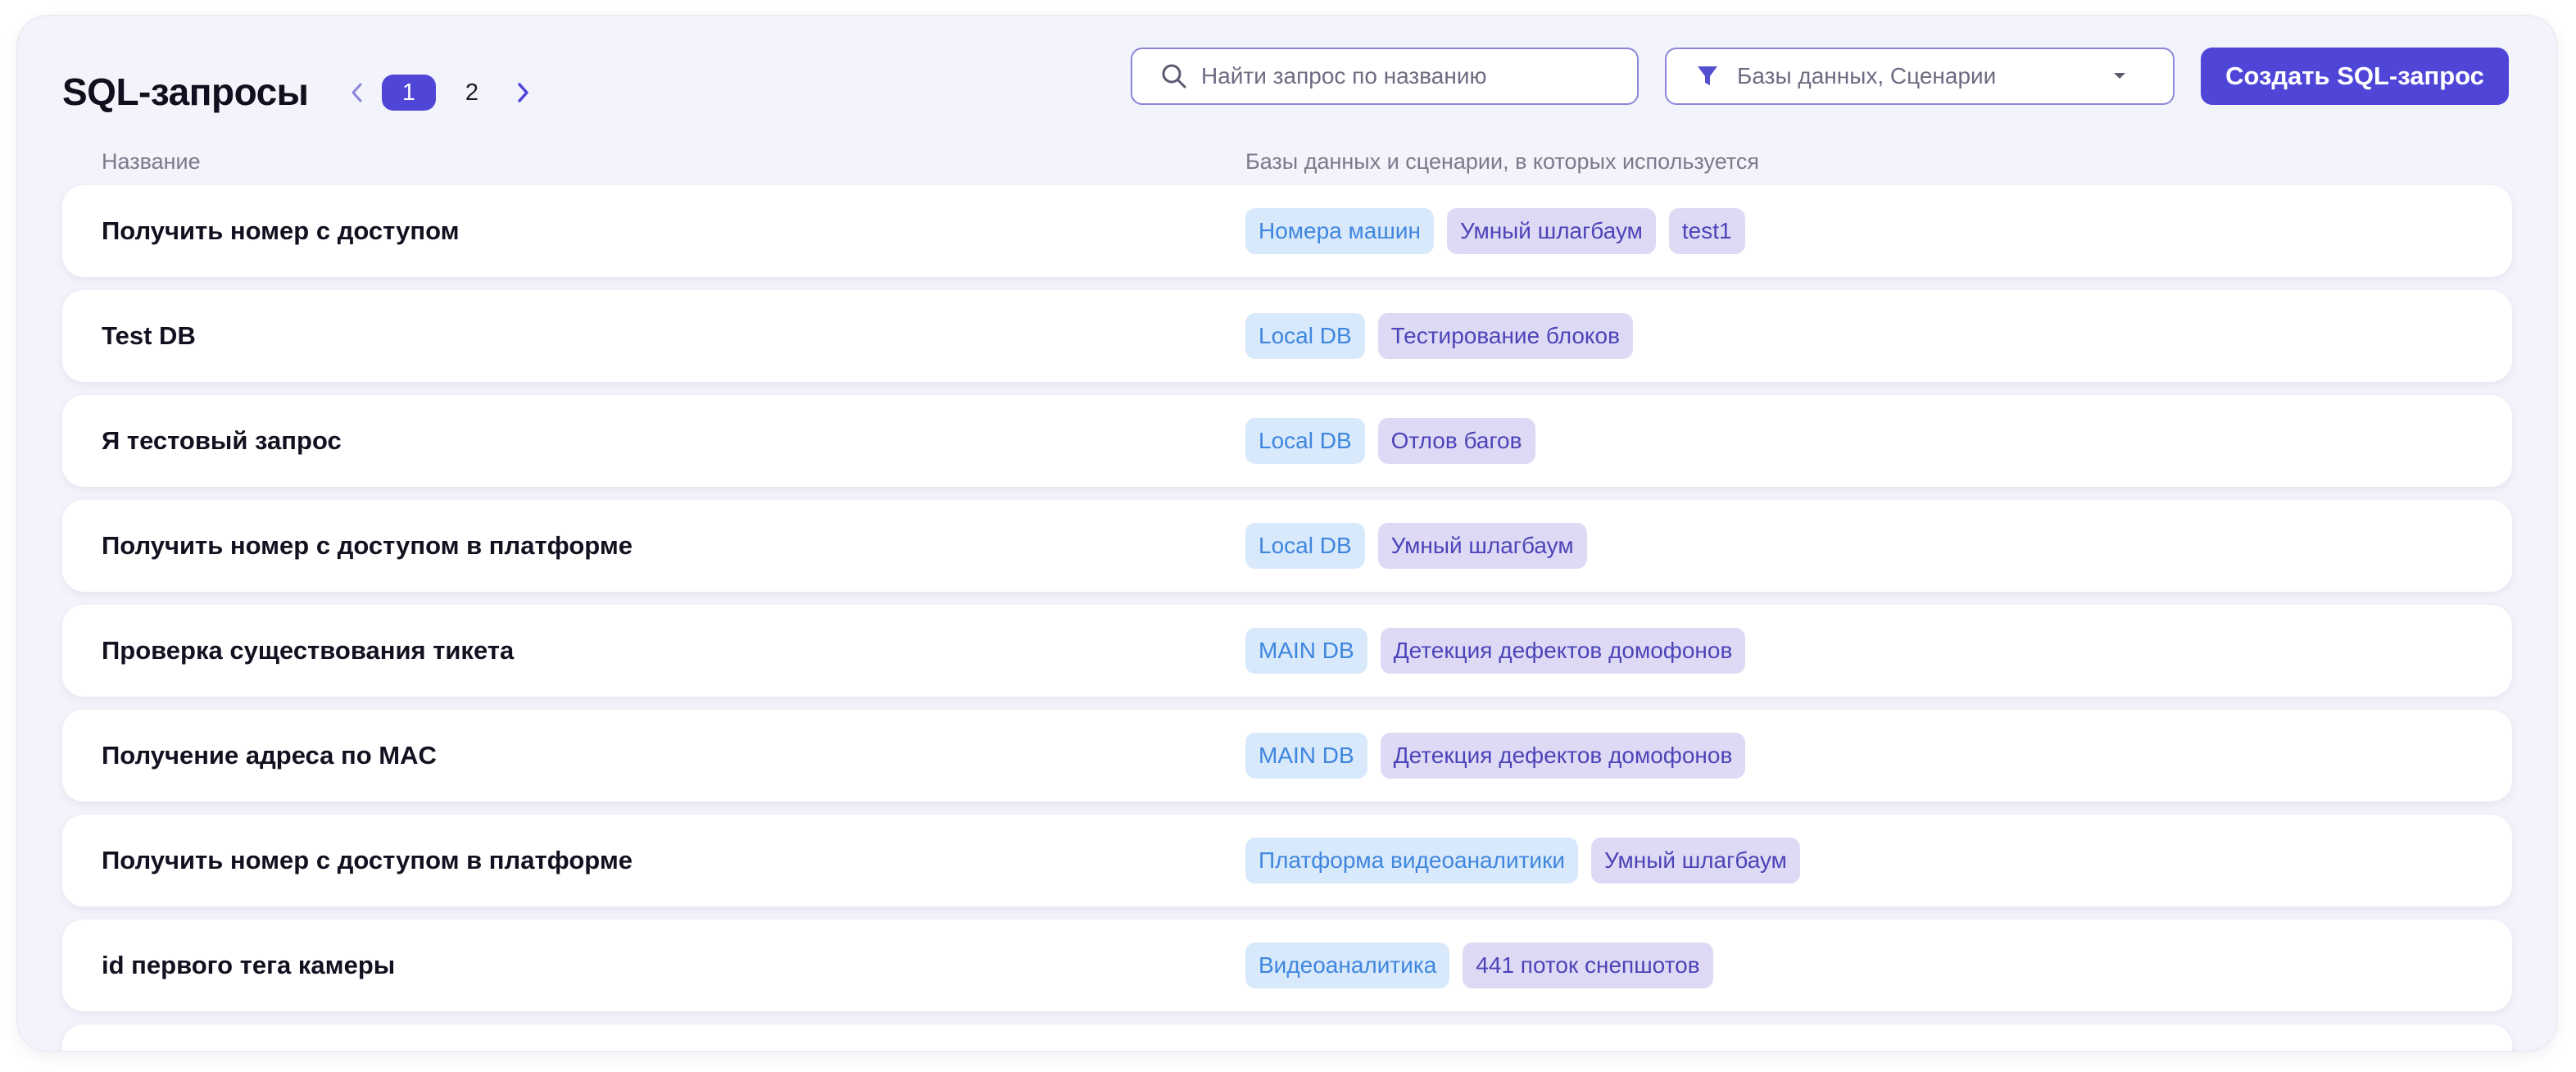 This screenshot has height=1072, width=2576. I want to click on search-icon, so click(1174, 76).